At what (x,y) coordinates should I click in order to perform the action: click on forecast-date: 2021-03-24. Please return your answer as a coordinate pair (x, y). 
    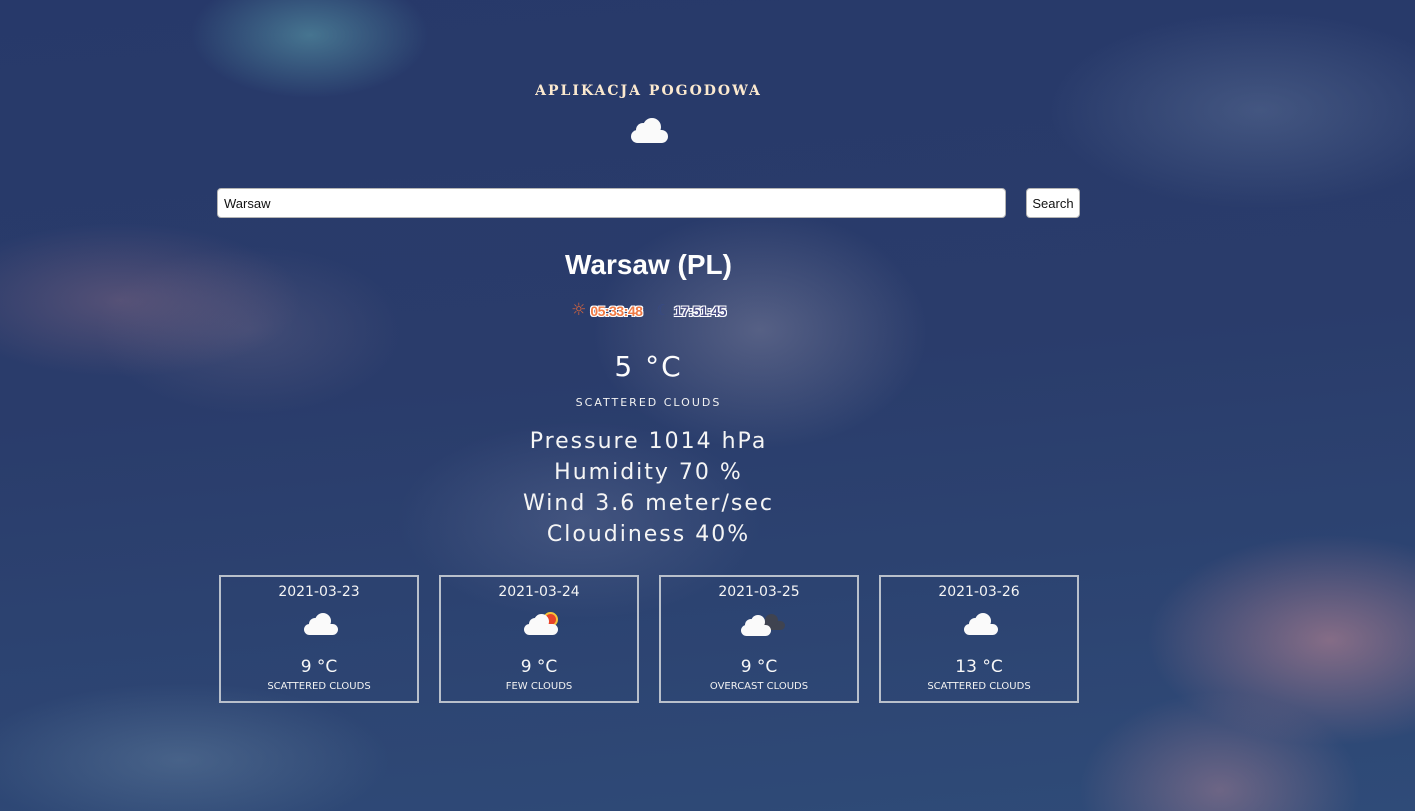
    Looking at the image, I should click on (539, 592).